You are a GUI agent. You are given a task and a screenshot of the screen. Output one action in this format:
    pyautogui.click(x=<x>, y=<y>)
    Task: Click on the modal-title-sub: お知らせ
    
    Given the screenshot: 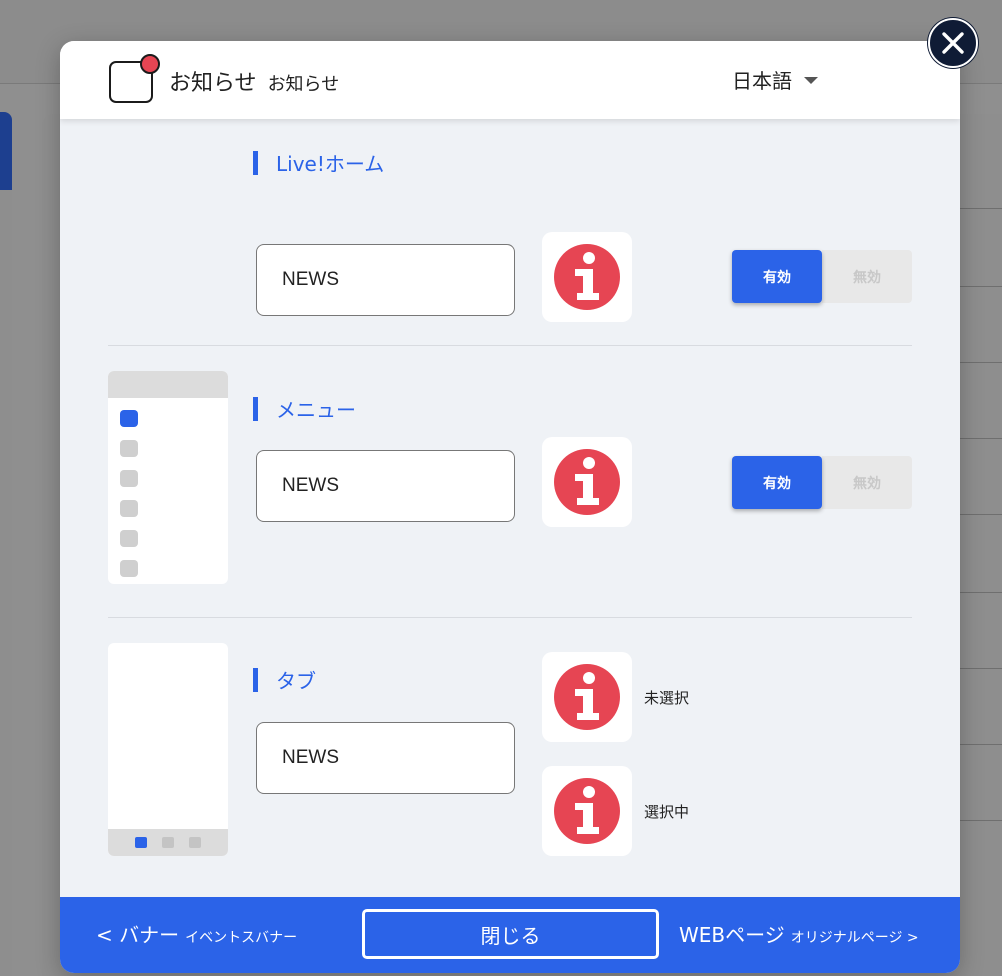 What is the action you would take?
    pyautogui.click(x=303, y=84)
    